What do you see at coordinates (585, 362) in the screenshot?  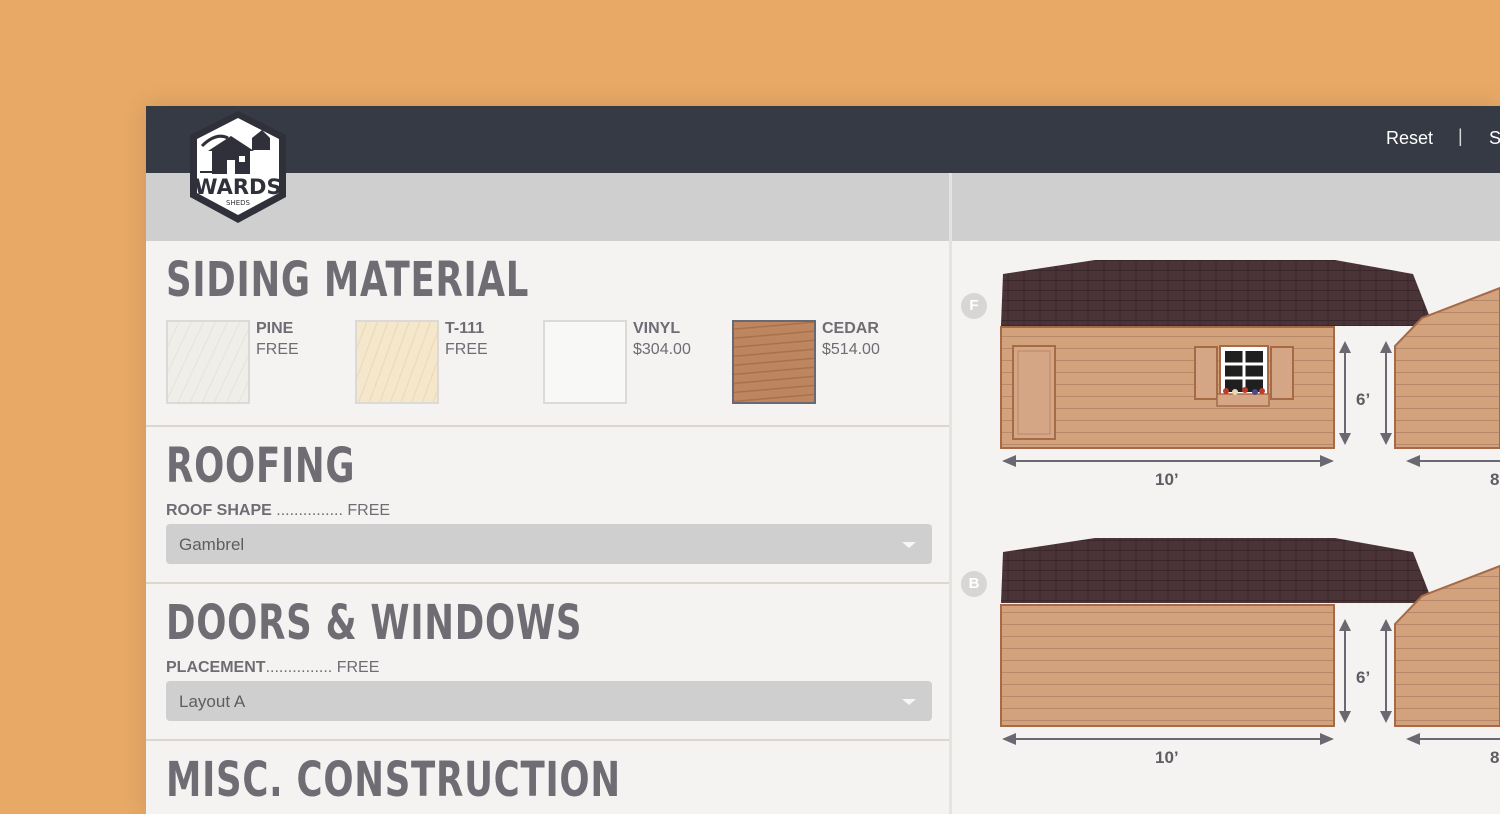 I see `vinyl-swatch` at bounding box center [585, 362].